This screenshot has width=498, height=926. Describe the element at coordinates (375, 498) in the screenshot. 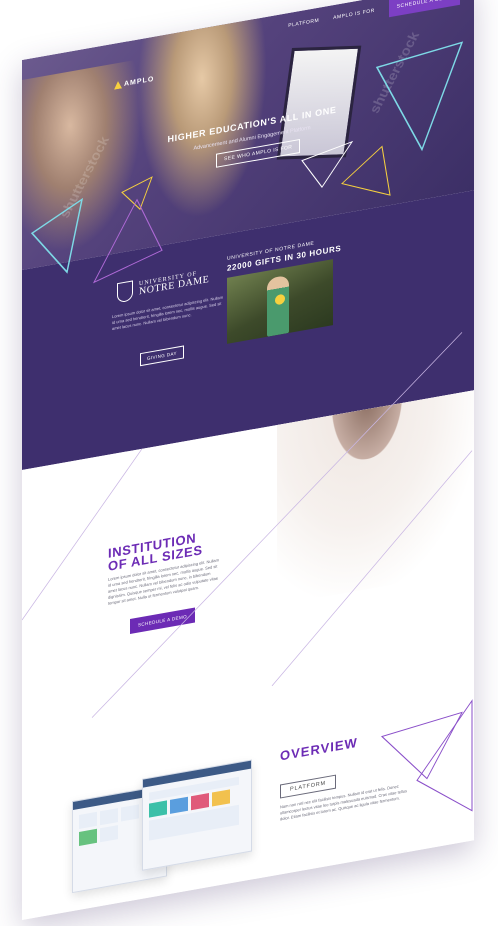

I see `institution-photo-woman` at that location.